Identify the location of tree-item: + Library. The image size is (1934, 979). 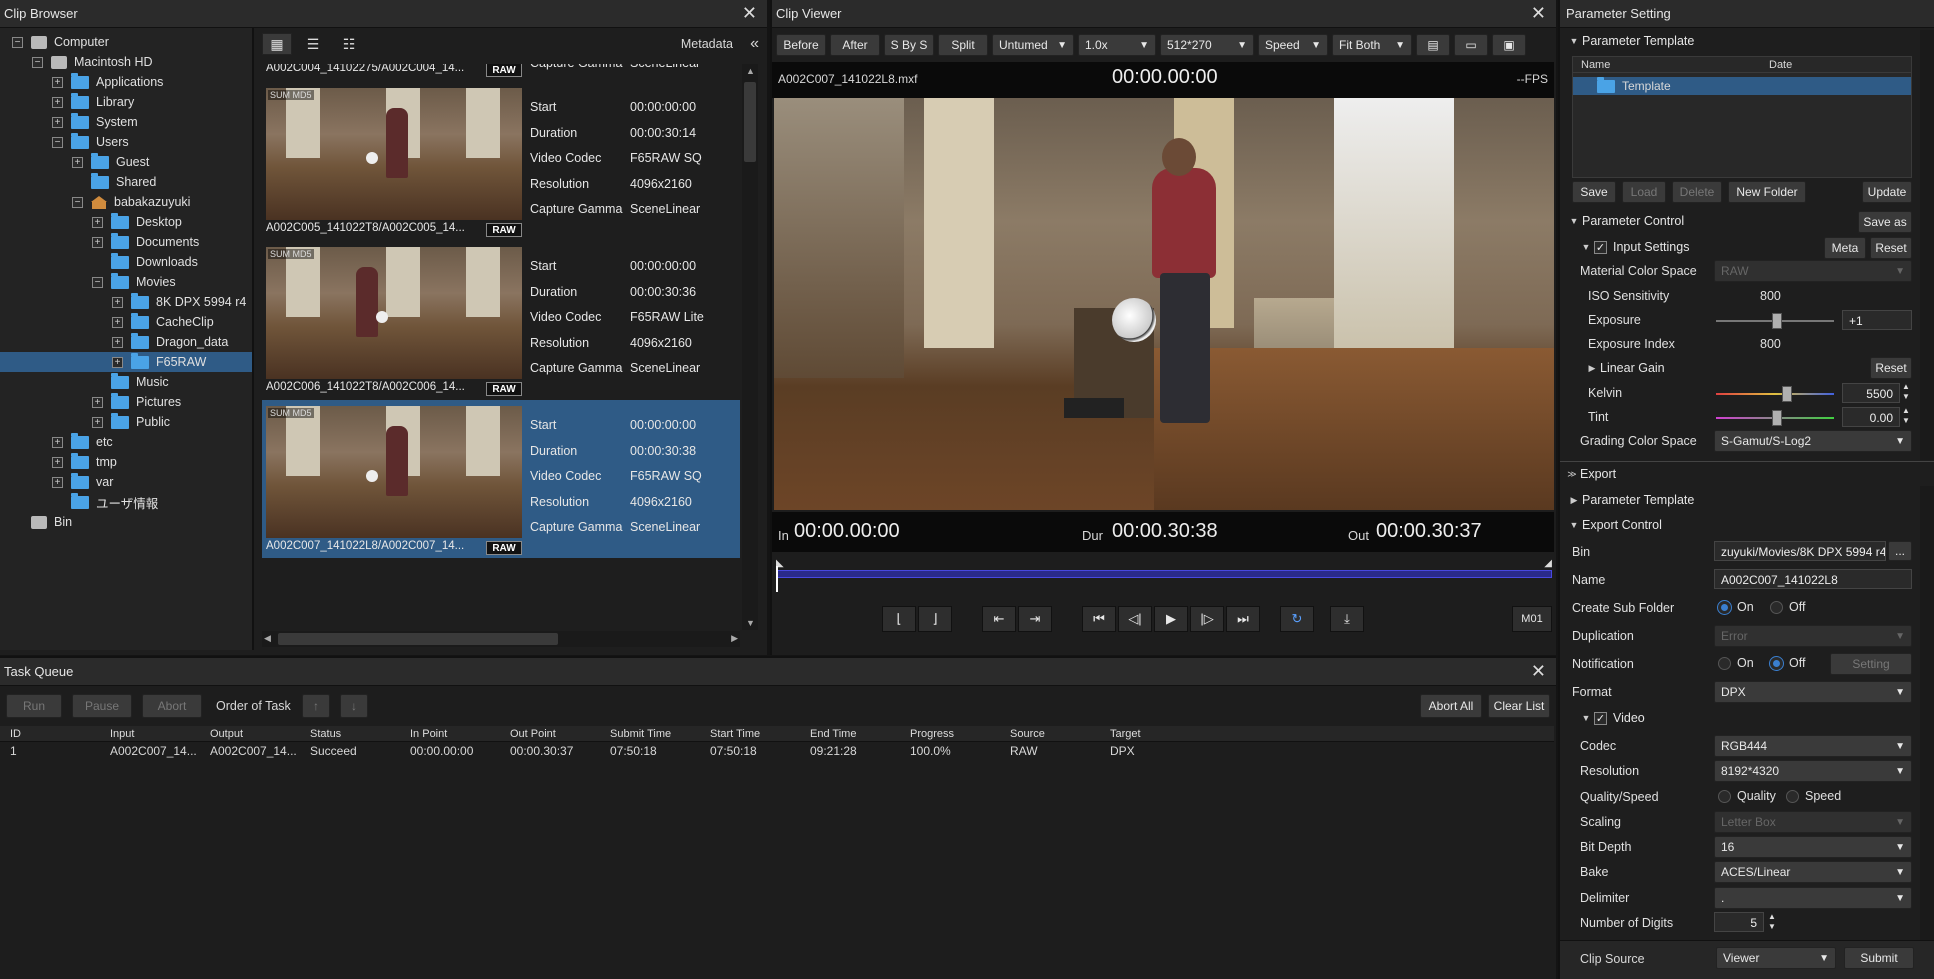
(93, 102).